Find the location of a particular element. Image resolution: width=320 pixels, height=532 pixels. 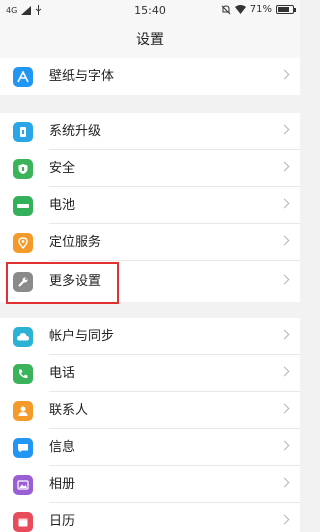

settings-item-album: 相册 is located at coordinates (150, 484).